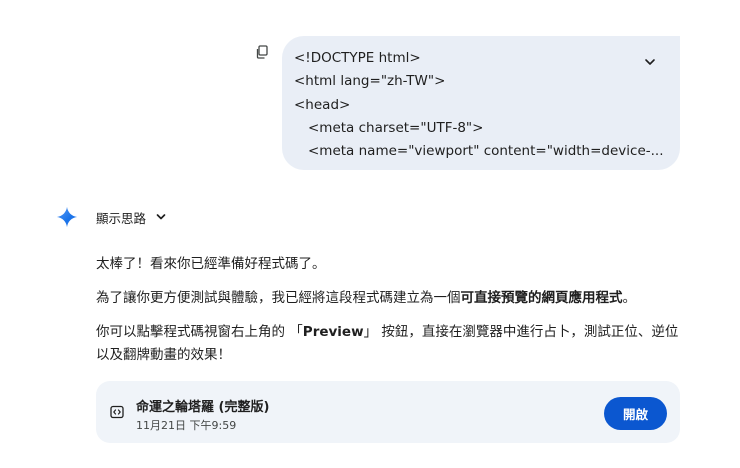 This screenshot has height=468, width=740. I want to click on response-paragraph: 為了讓你更方便測試與體驗，我已經將這段程式碼建立為一個可直接預覽的網頁應用程式。, so click(366, 298).